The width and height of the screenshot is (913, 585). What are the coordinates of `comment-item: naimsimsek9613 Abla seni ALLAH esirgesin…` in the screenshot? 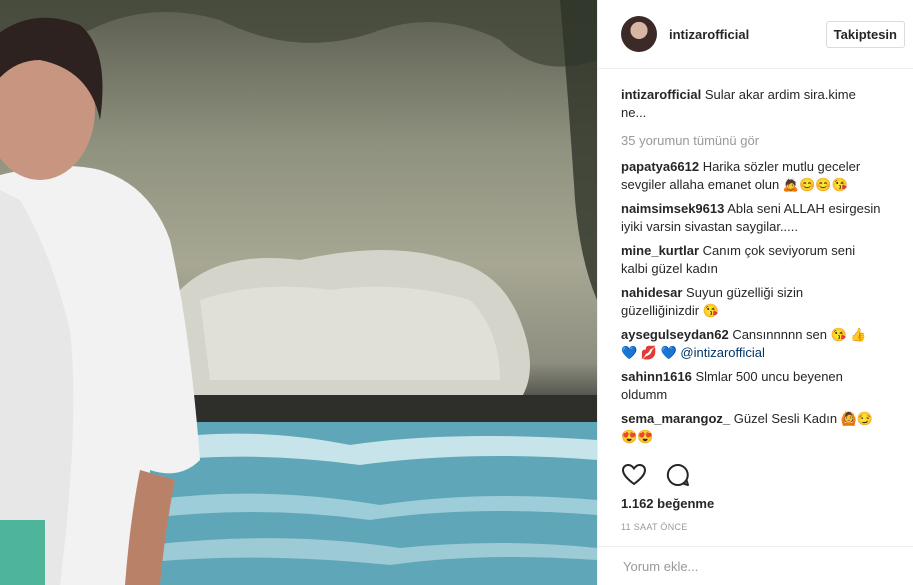 It's located at (752, 218).